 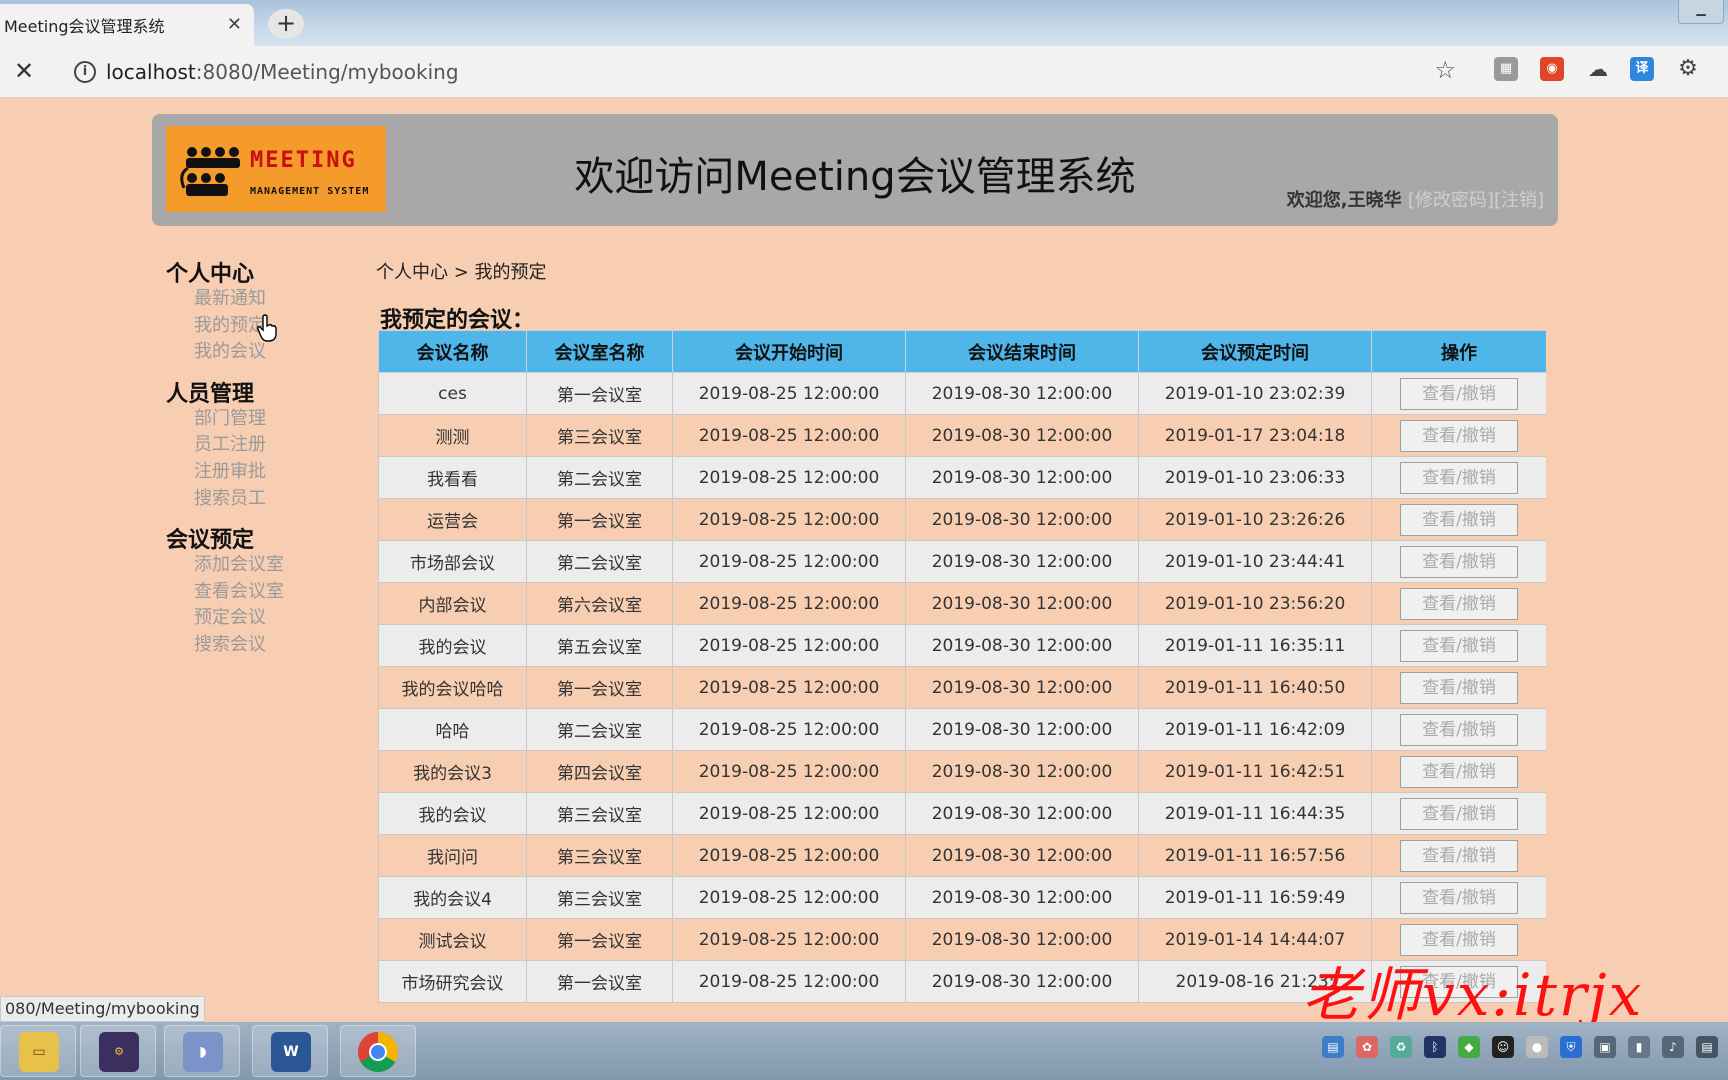 I want to click on power-icon: ▮, so click(x=1639, y=1047).